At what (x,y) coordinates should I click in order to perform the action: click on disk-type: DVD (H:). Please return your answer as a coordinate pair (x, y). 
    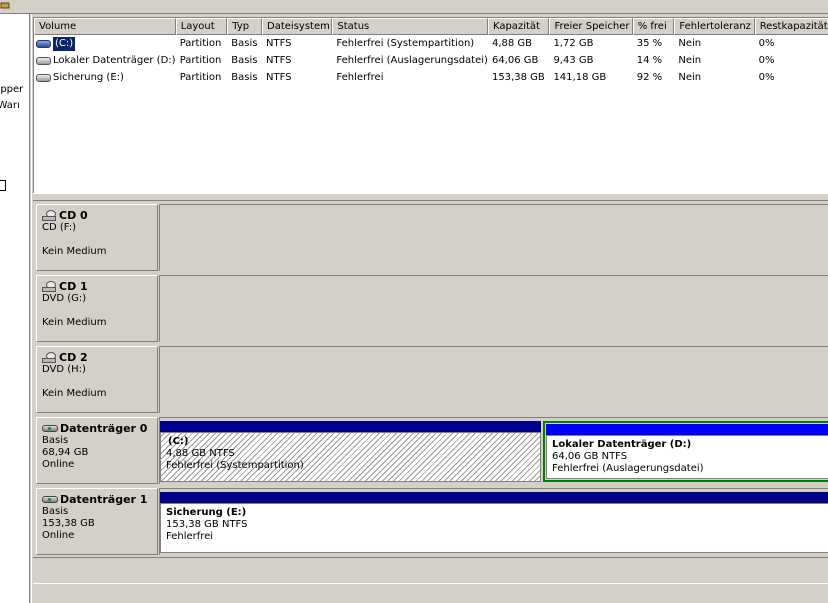
    Looking at the image, I should click on (64, 369).